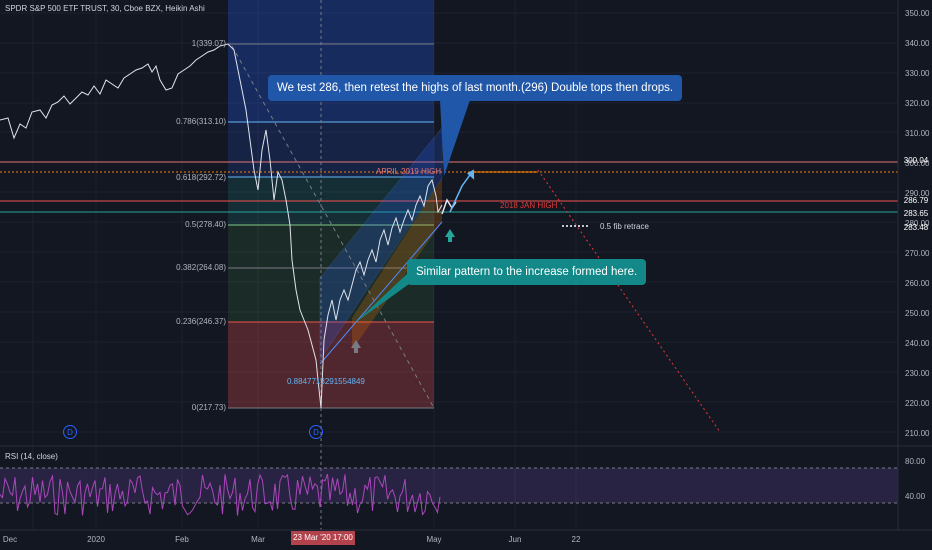  I want to click on low-value-label: 0.8847718291554849, so click(326, 381).